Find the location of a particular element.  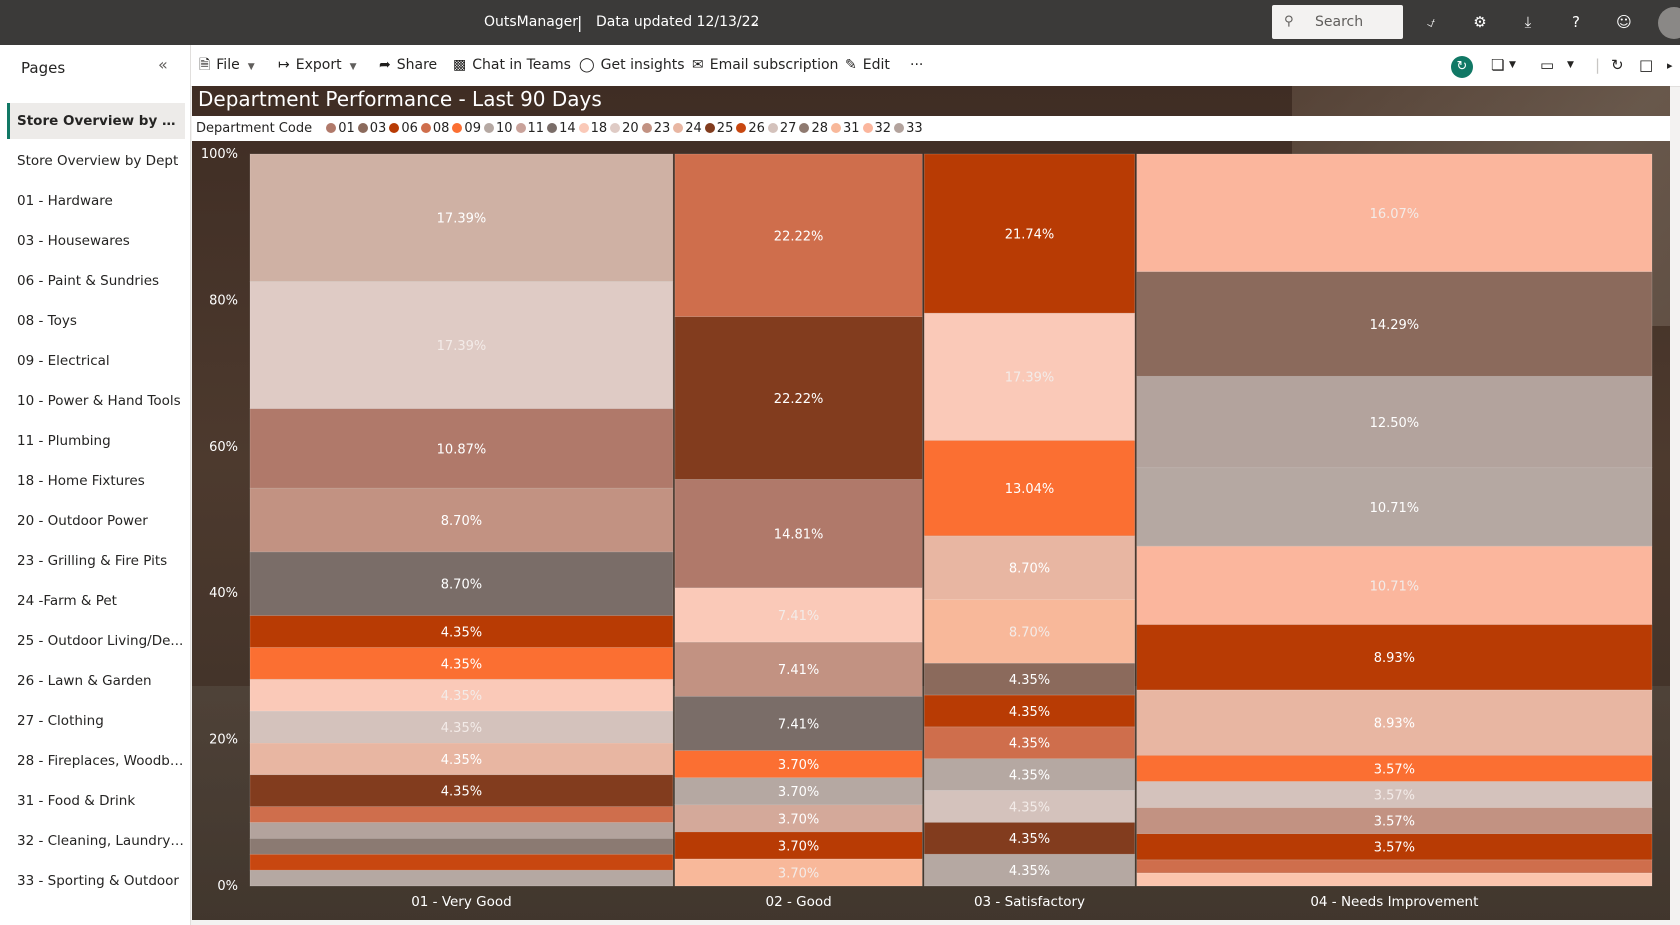

legend-item: 03 is located at coordinates (372, 128).